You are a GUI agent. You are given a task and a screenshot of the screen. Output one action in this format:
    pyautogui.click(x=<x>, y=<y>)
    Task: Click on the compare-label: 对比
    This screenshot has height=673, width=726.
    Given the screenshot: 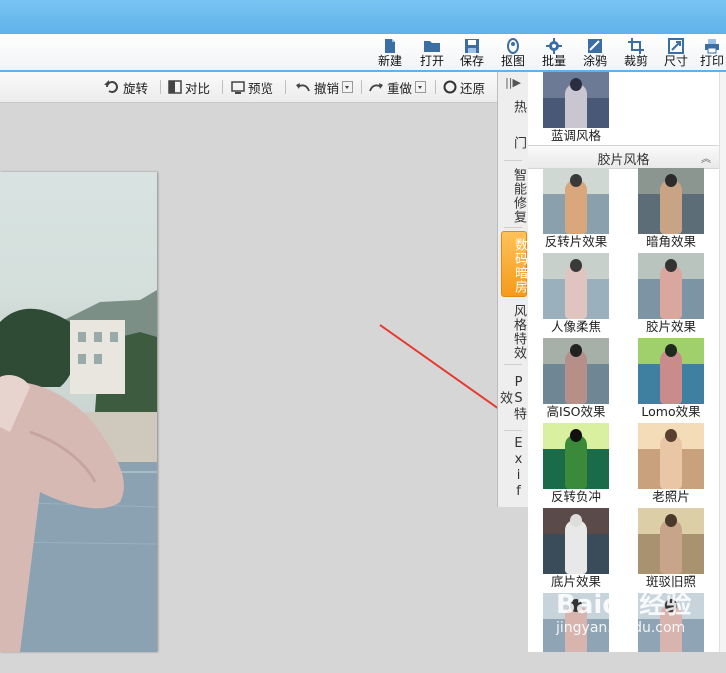 What is the action you would take?
    pyautogui.click(x=198, y=88)
    